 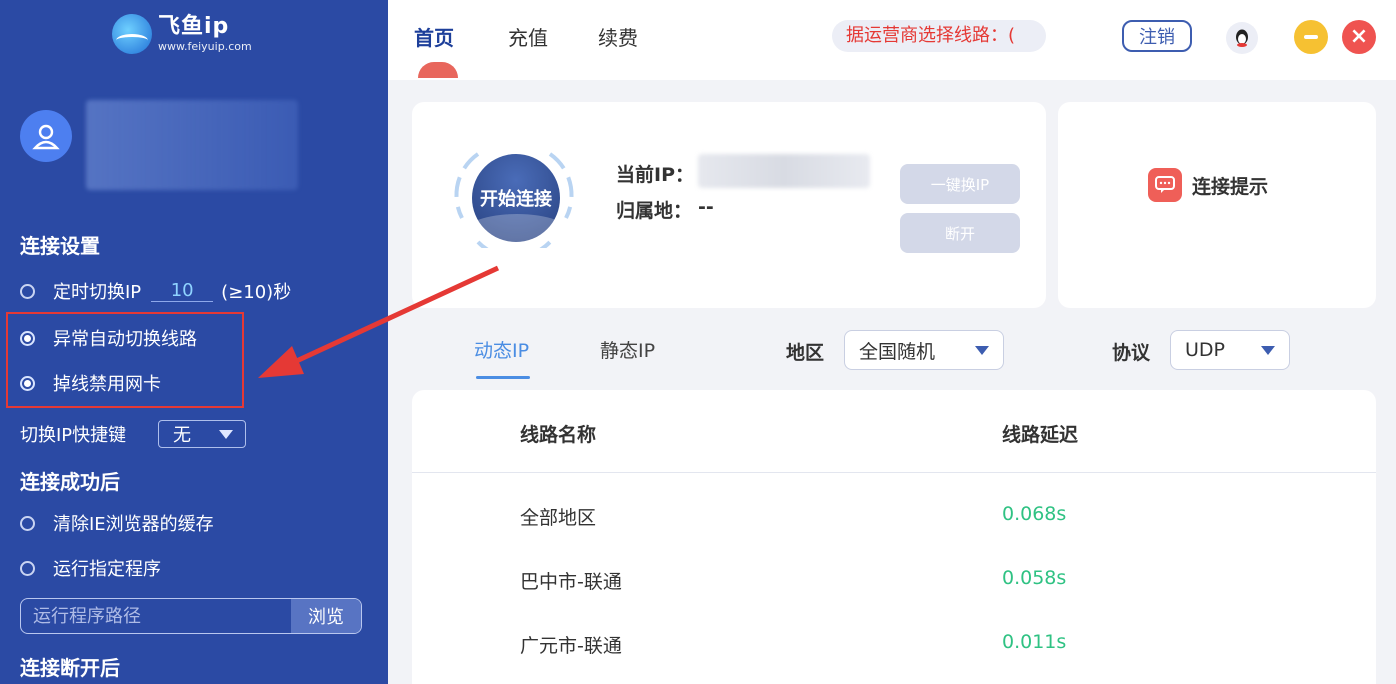 I want to click on brand-name: 飞鱼ip, so click(x=194, y=26).